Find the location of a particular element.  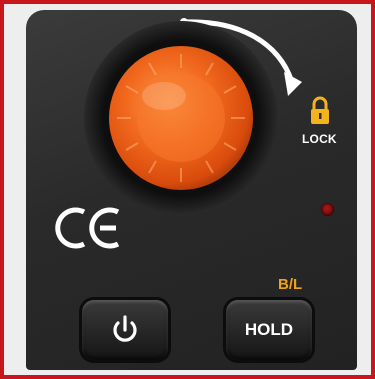

power-icon is located at coordinates (125, 328).